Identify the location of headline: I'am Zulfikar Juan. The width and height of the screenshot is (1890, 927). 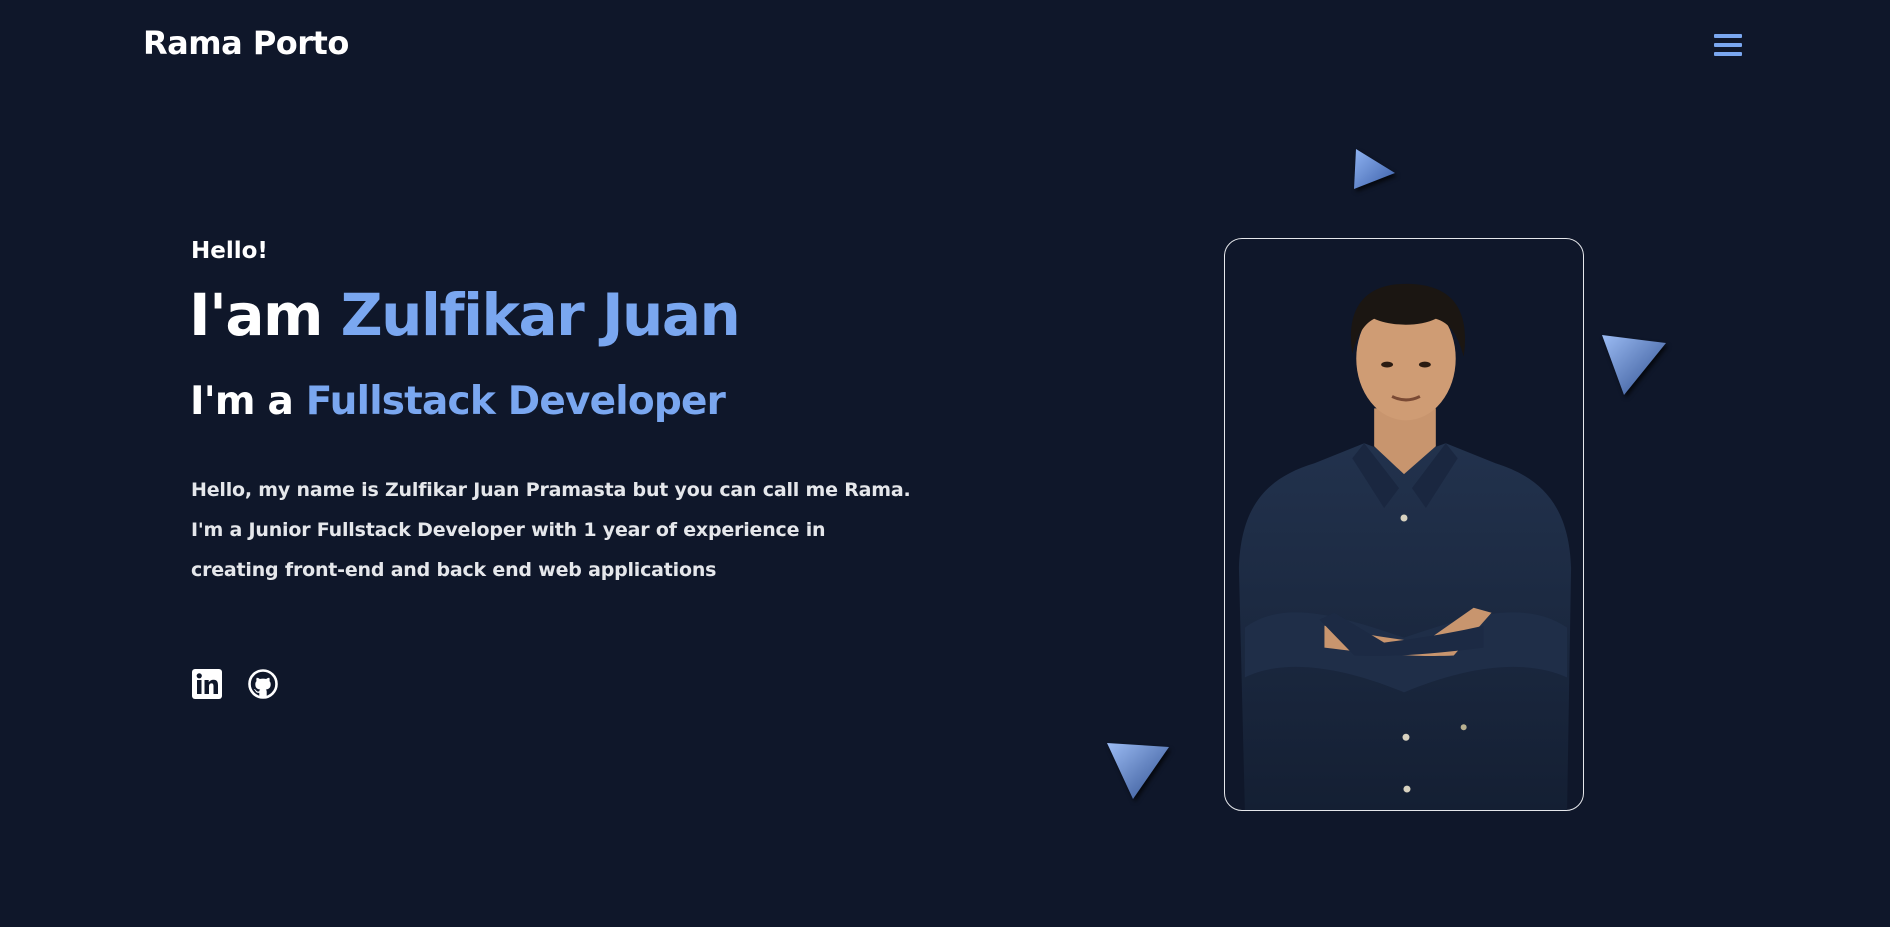
(465, 315).